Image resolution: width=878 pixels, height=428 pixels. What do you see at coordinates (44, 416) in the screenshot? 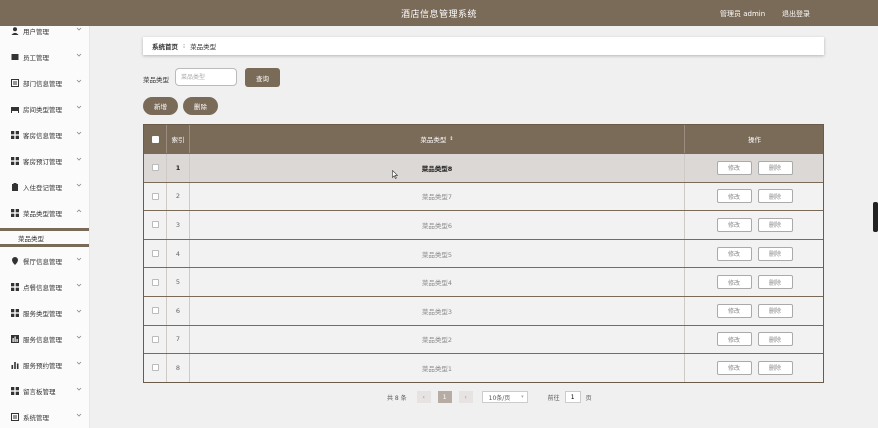
I see `sidebar-item-system-management: 系统管理` at bounding box center [44, 416].